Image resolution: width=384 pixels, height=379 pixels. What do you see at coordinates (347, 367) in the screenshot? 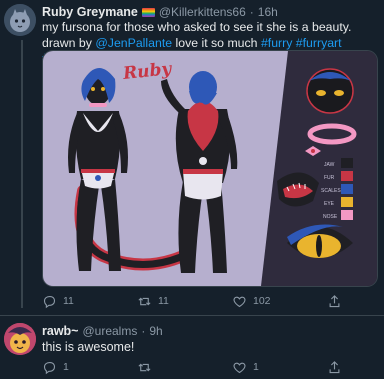
I see `reply-share-button` at bounding box center [347, 367].